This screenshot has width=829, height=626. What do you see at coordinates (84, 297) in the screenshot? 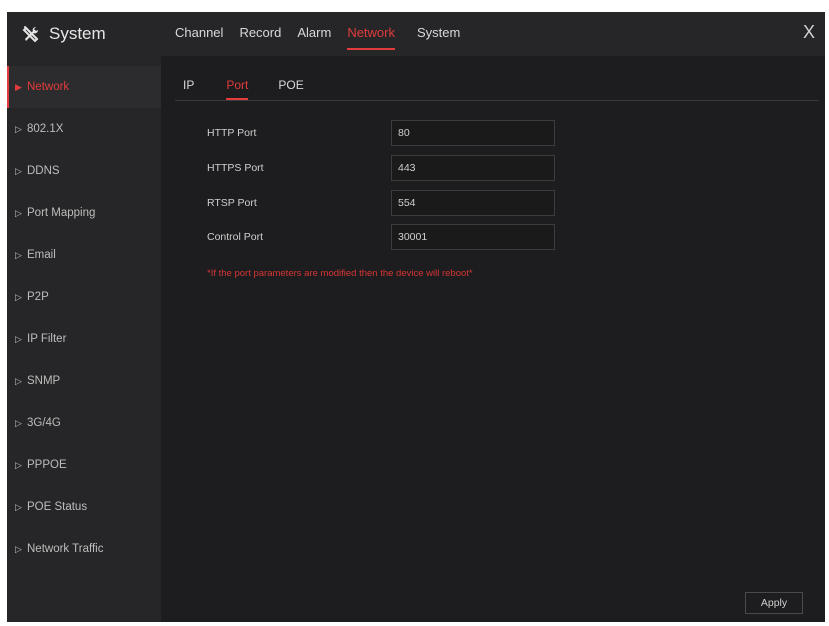
I see `sidebar-item-p2p: ▷ P2P` at bounding box center [84, 297].